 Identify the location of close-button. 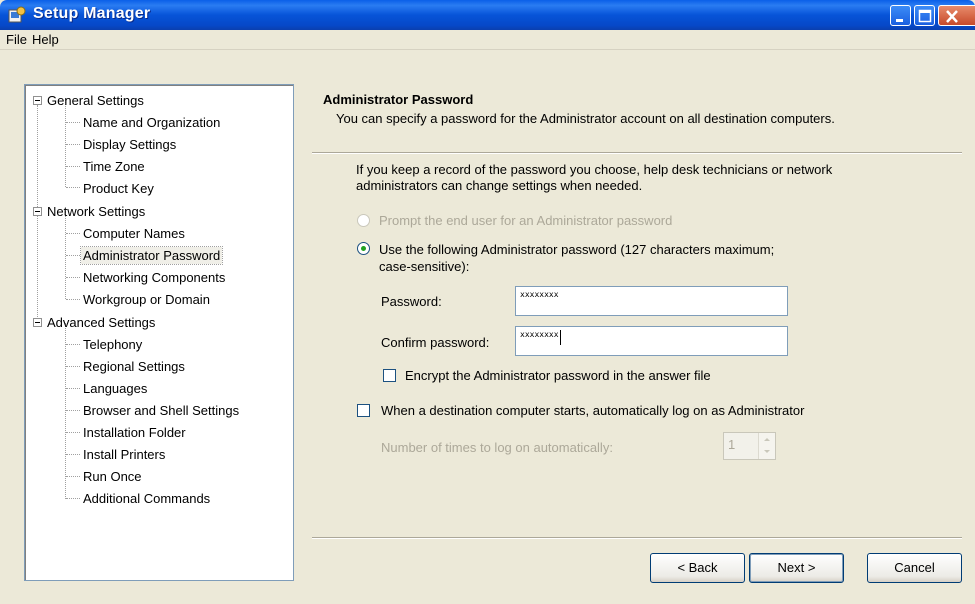
(956, 15).